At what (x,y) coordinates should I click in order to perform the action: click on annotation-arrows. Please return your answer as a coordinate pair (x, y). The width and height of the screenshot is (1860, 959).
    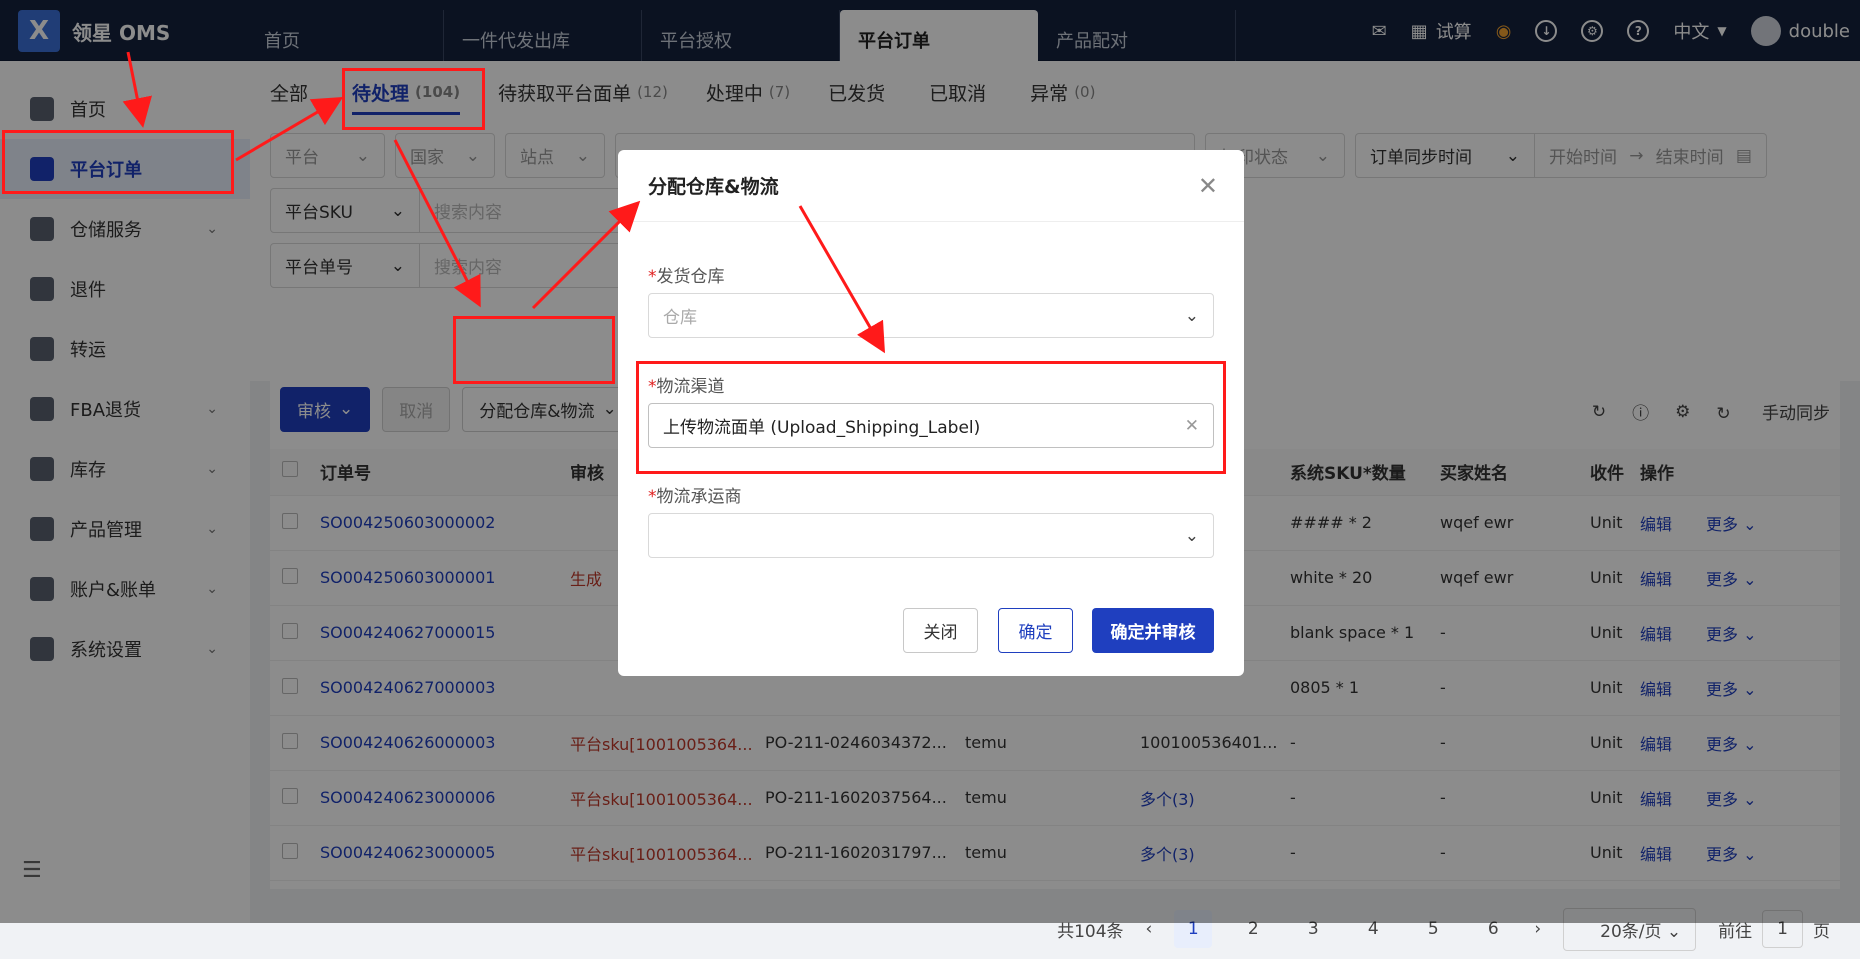
    Looking at the image, I should click on (504, 202).